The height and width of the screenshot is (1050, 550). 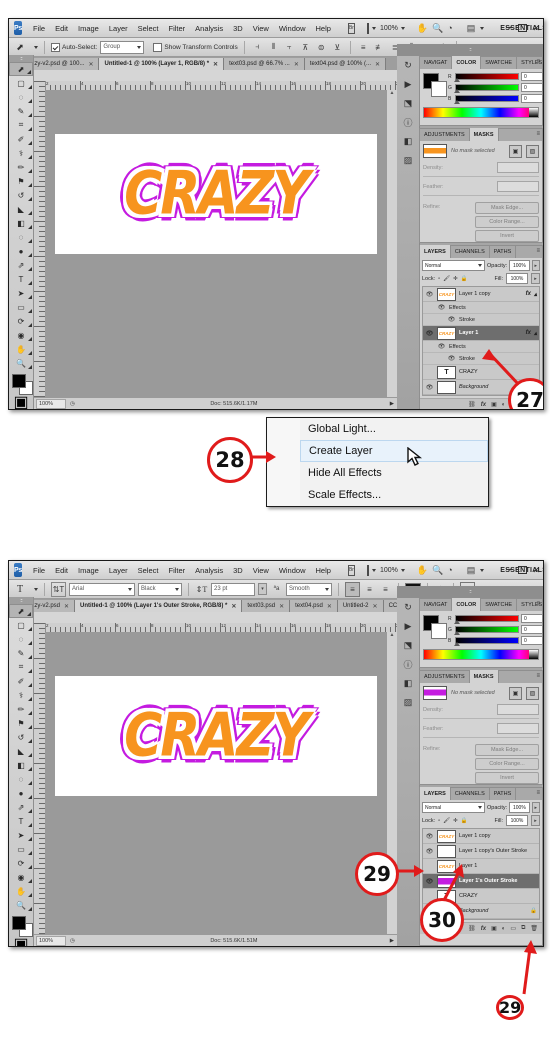 I want to click on document-tab: text04.psd ✕, so click(x=314, y=606).